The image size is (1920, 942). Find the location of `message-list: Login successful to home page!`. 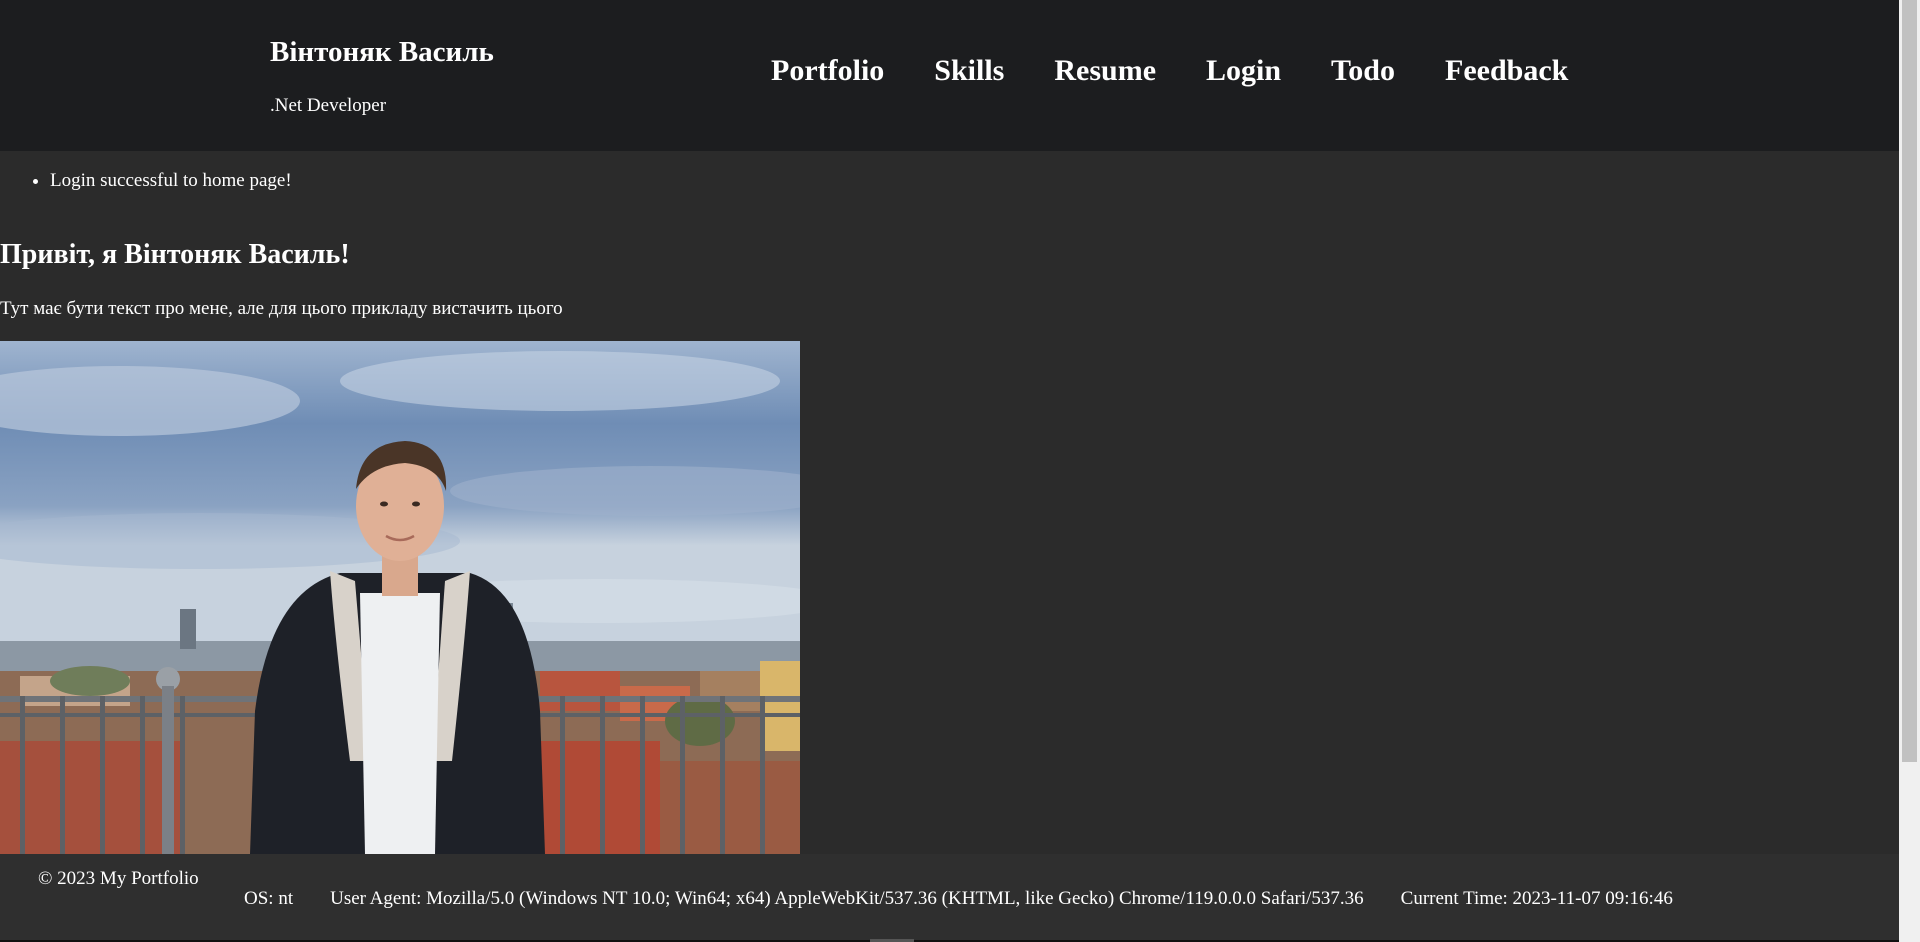

message-list: Login successful to home page! is located at coordinates (146, 181).